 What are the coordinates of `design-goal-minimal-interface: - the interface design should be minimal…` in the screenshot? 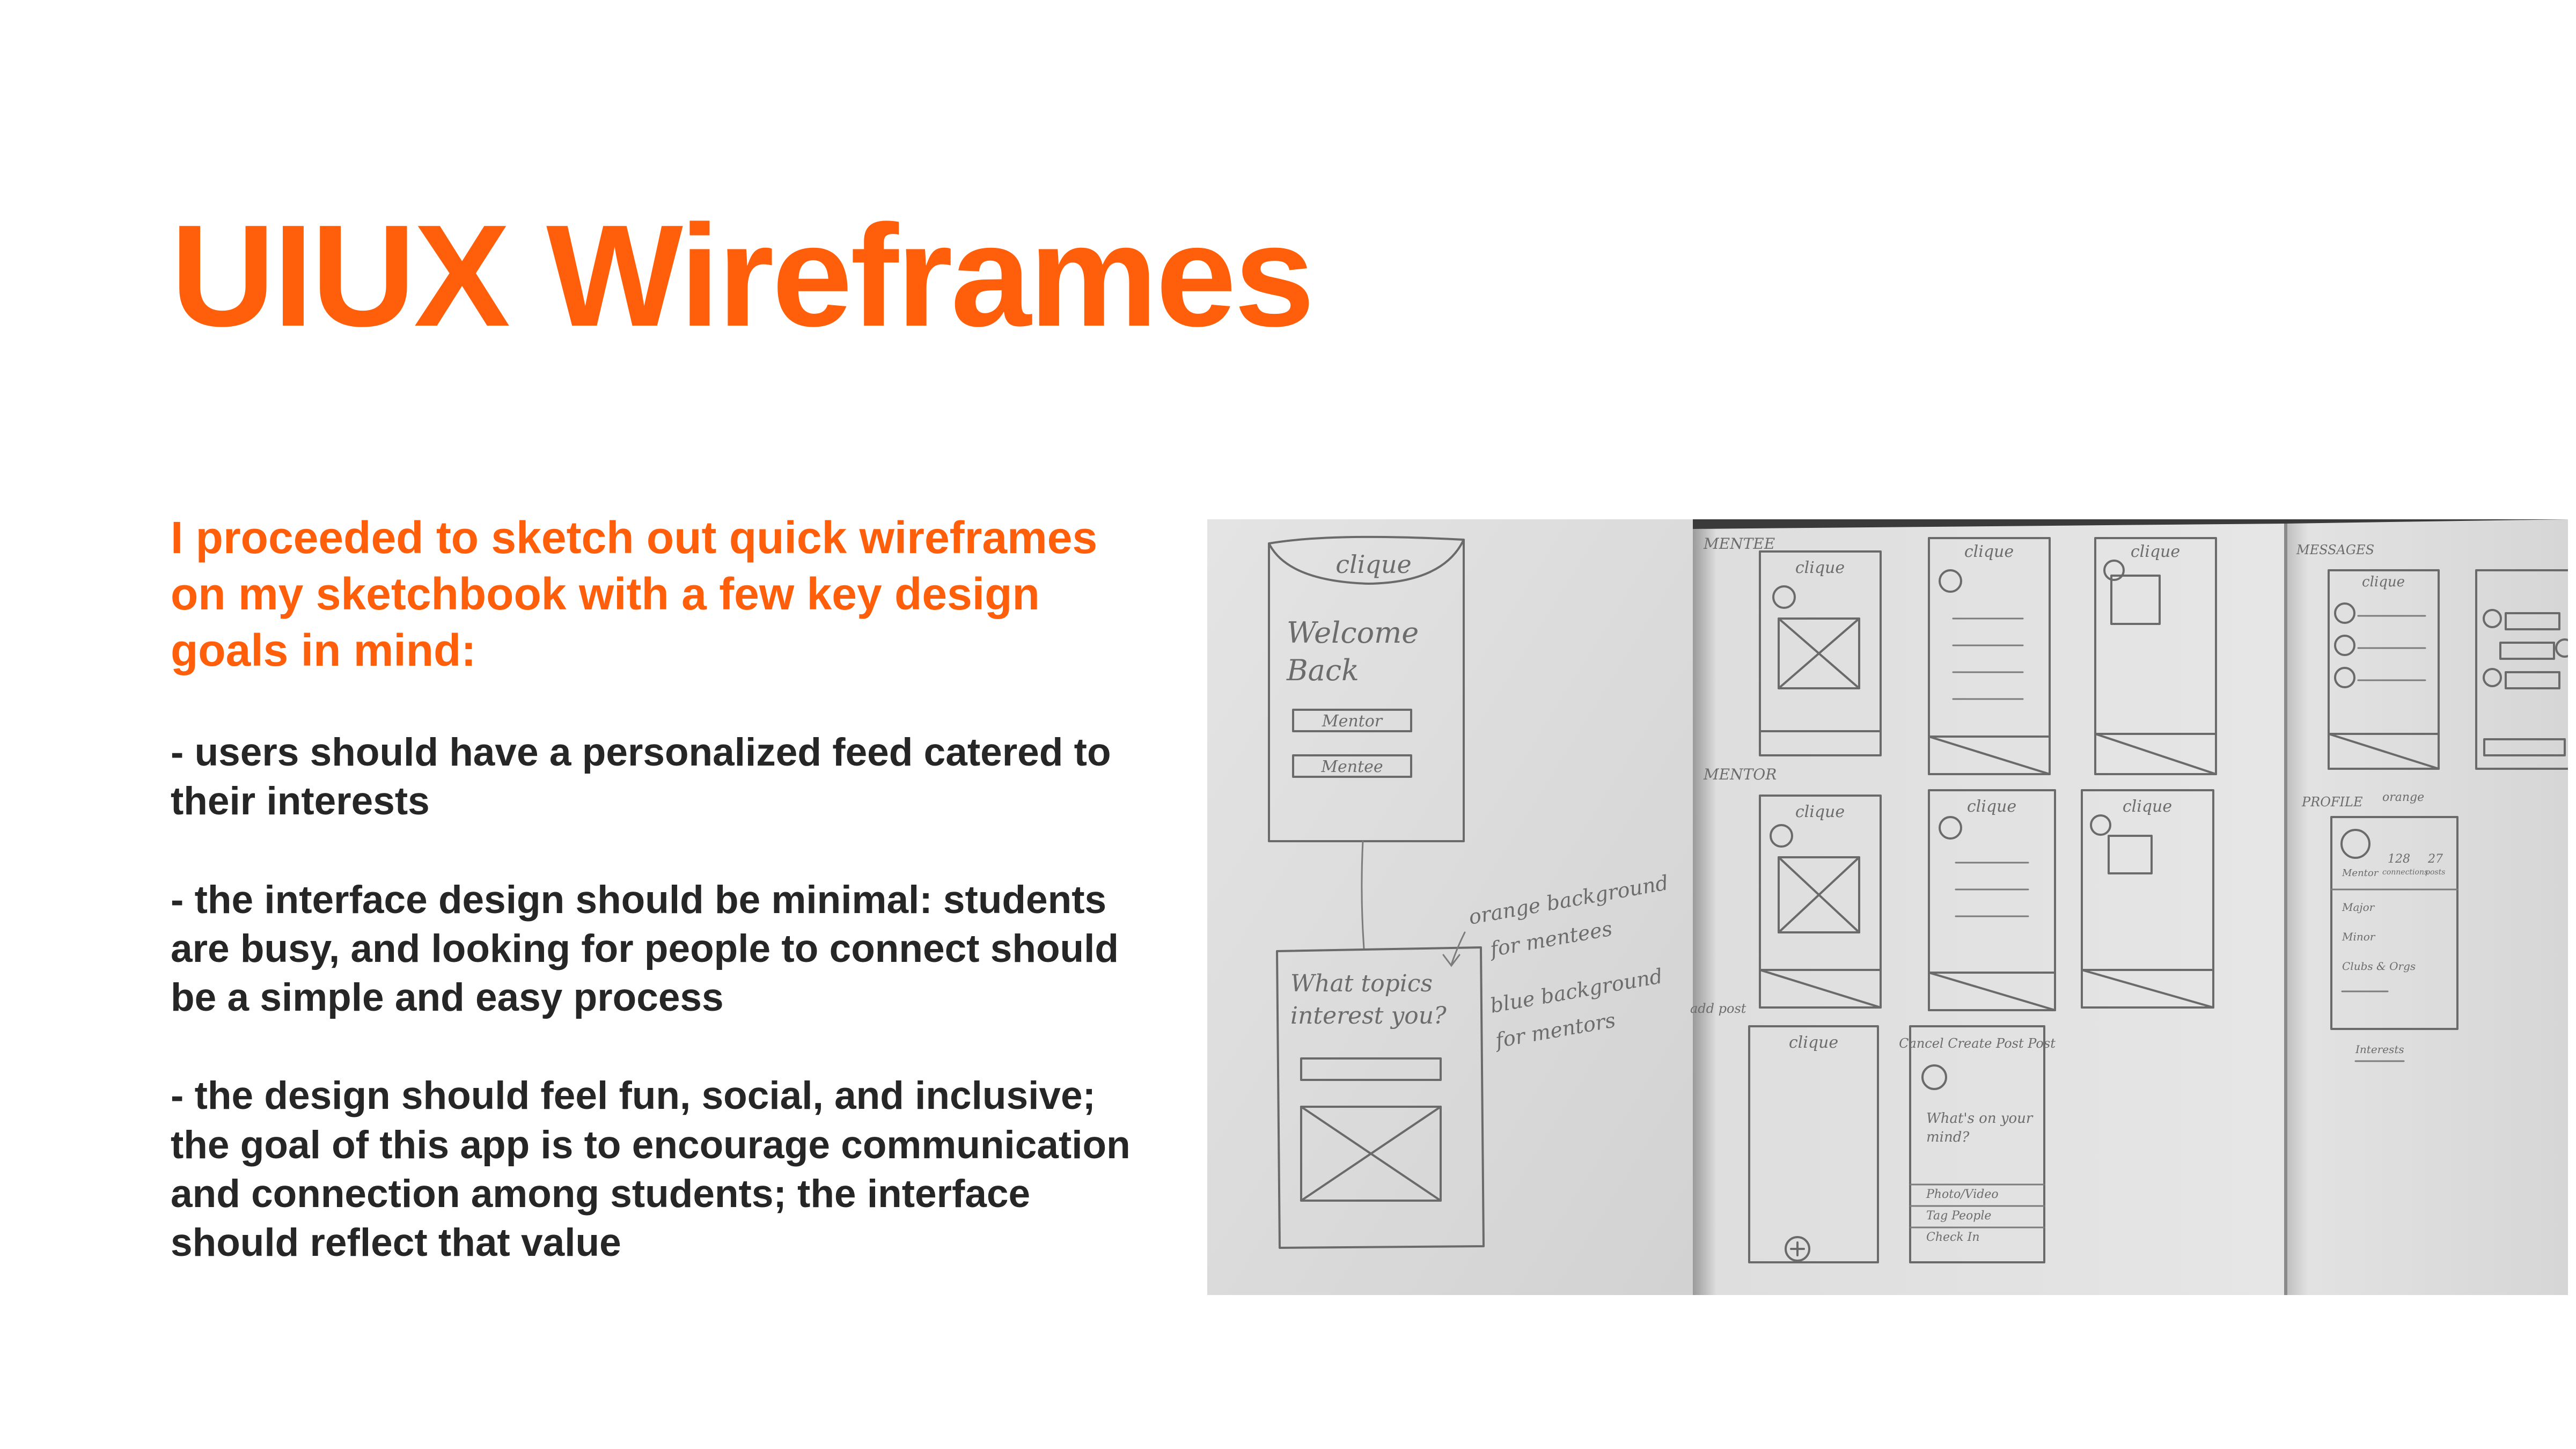 It's located at (645, 949).